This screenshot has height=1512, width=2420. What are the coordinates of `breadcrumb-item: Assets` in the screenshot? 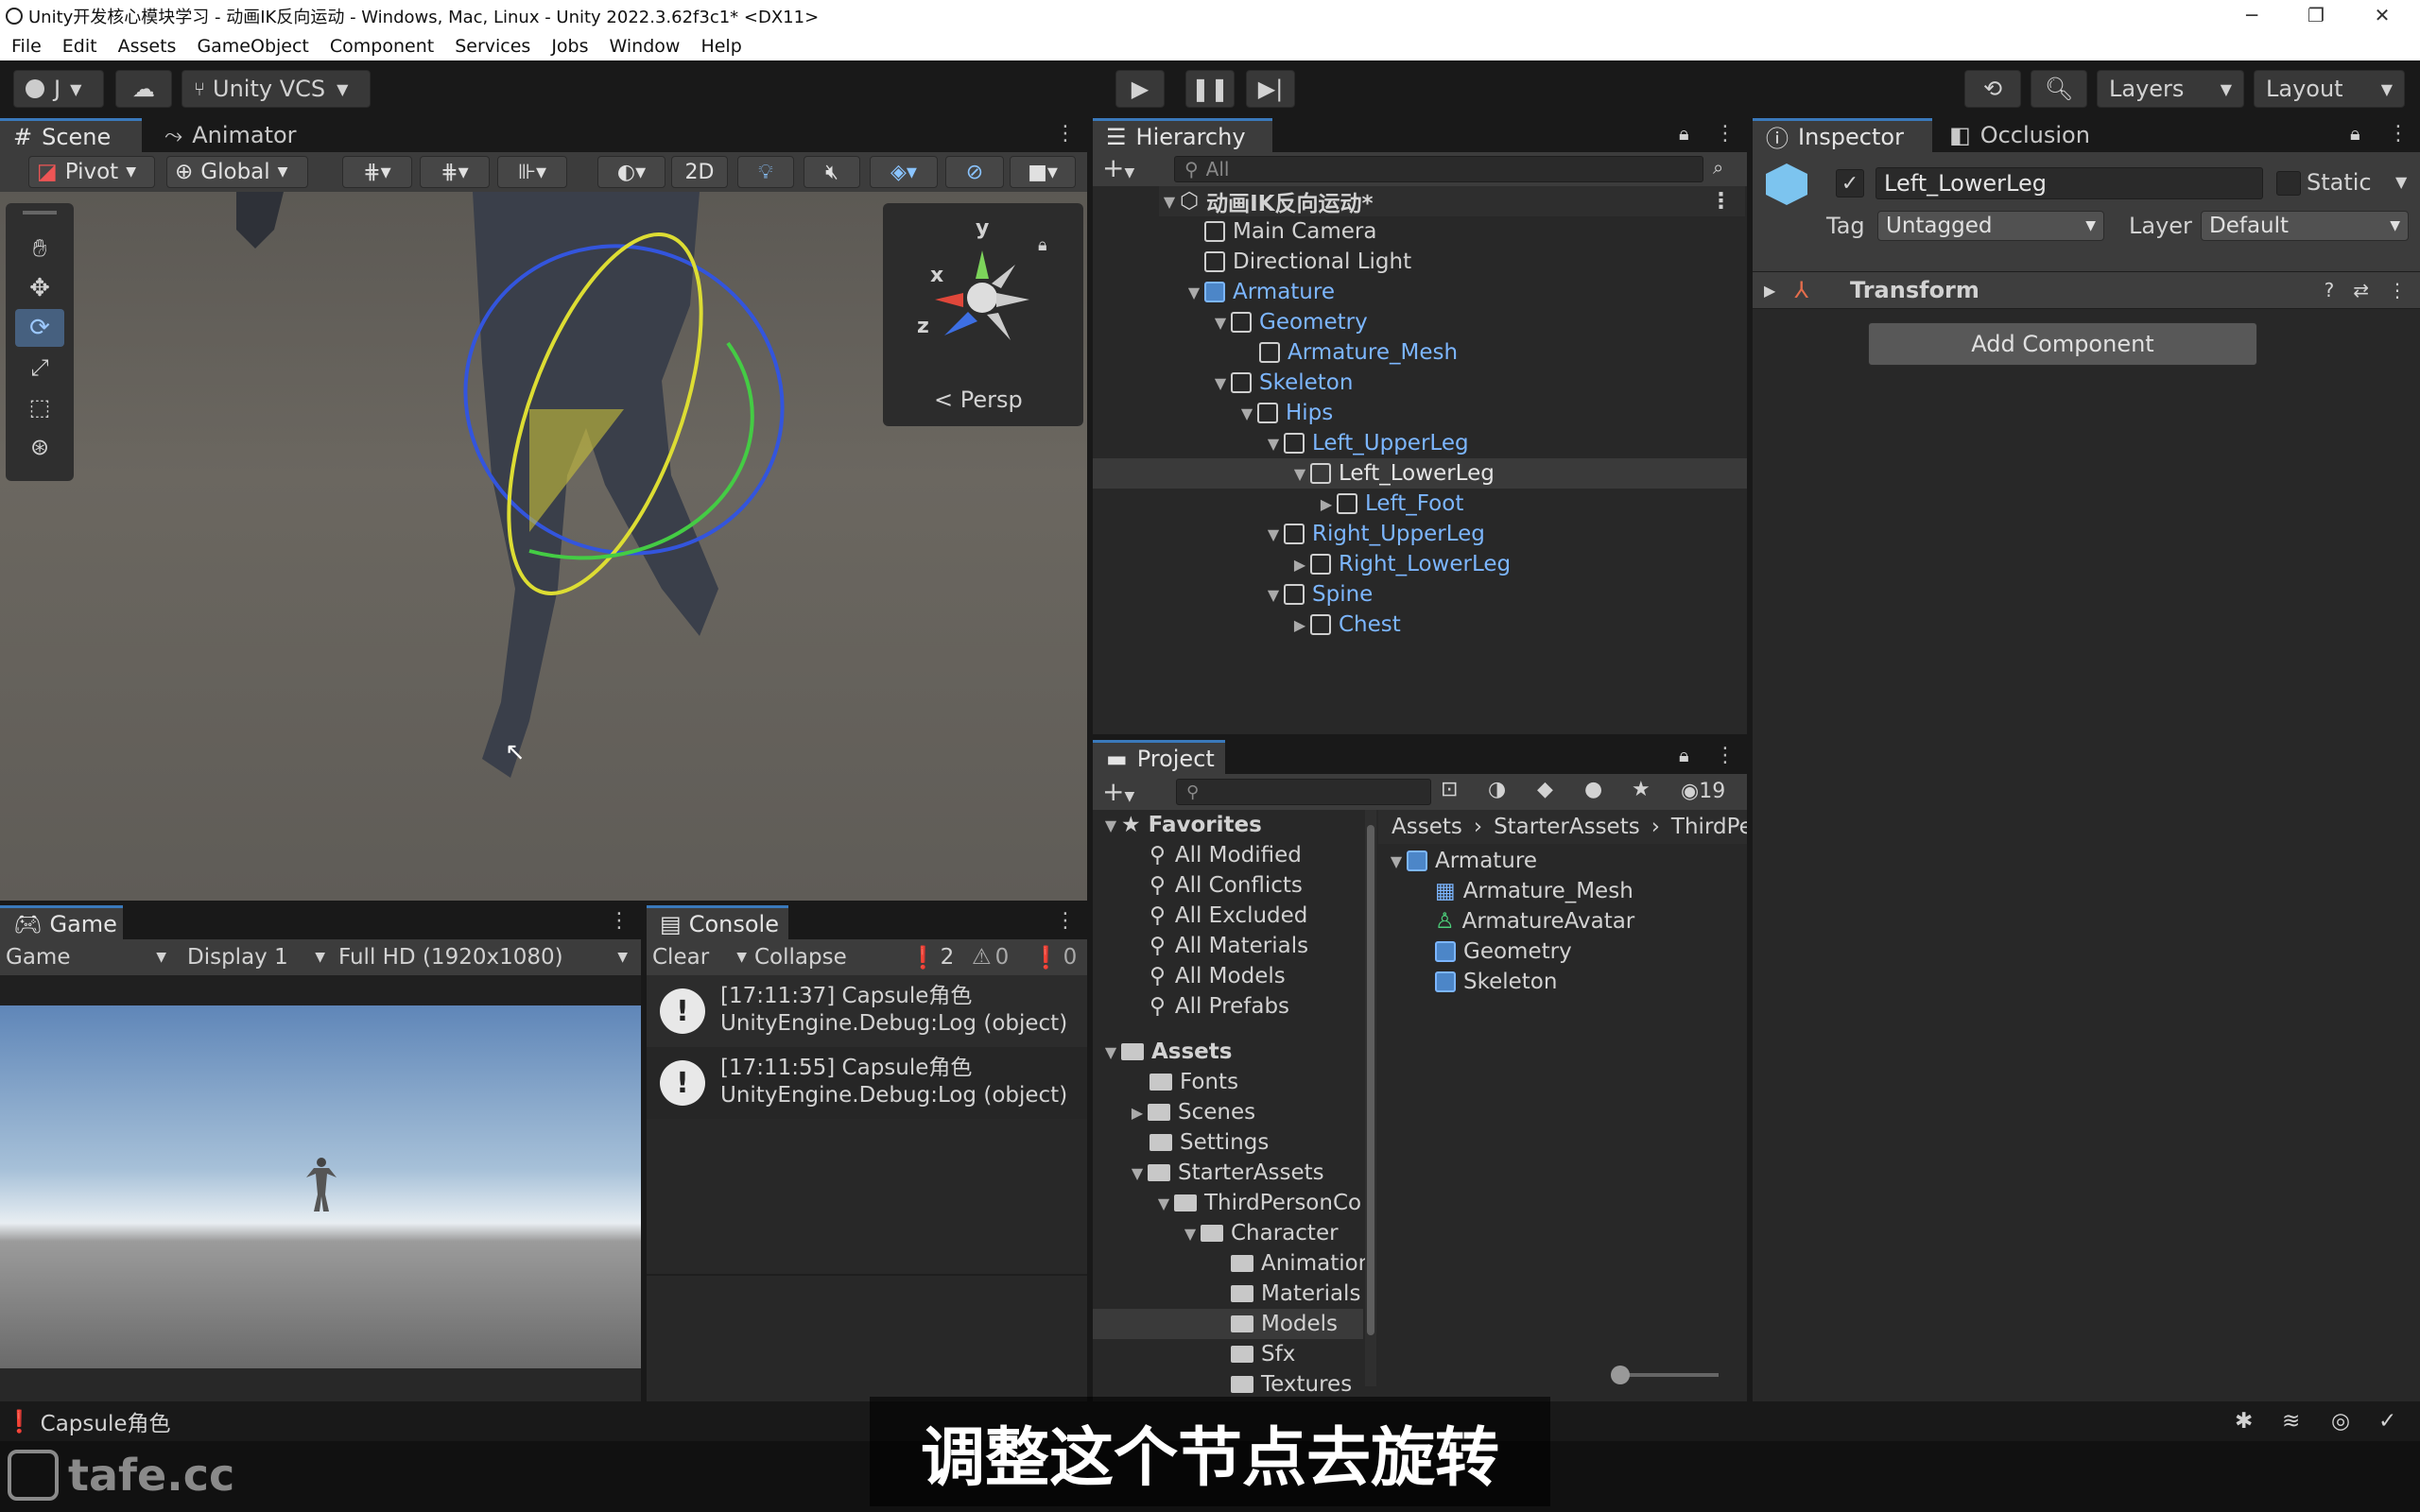 It's located at (1427, 827).